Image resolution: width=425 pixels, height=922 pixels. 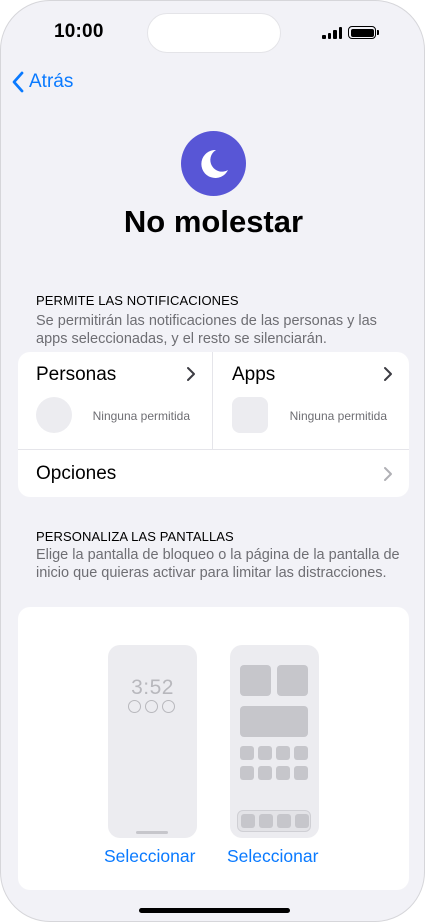 I want to click on select-home-screen-button: Seleccionar, so click(x=272, y=856).